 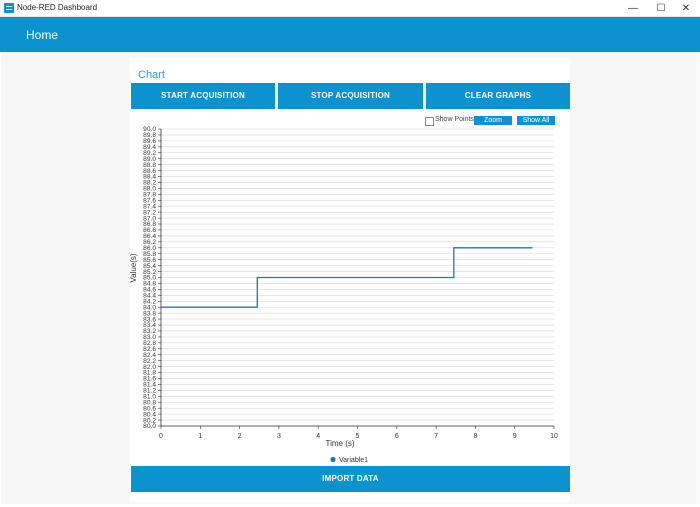 I want to click on x-tick-label: 10, so click(x=554, y=436).